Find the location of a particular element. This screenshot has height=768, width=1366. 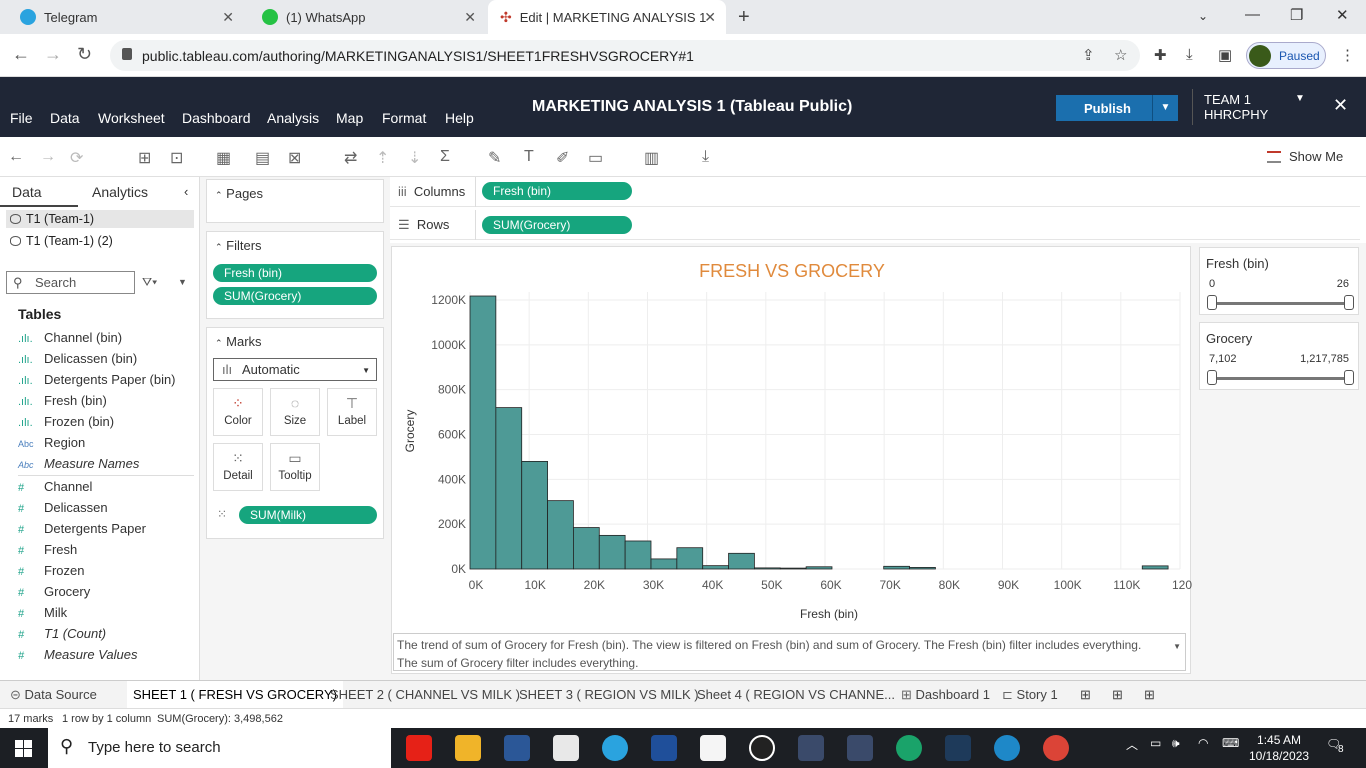

reload-icon: ↻ is located at coordinates (84, 54).